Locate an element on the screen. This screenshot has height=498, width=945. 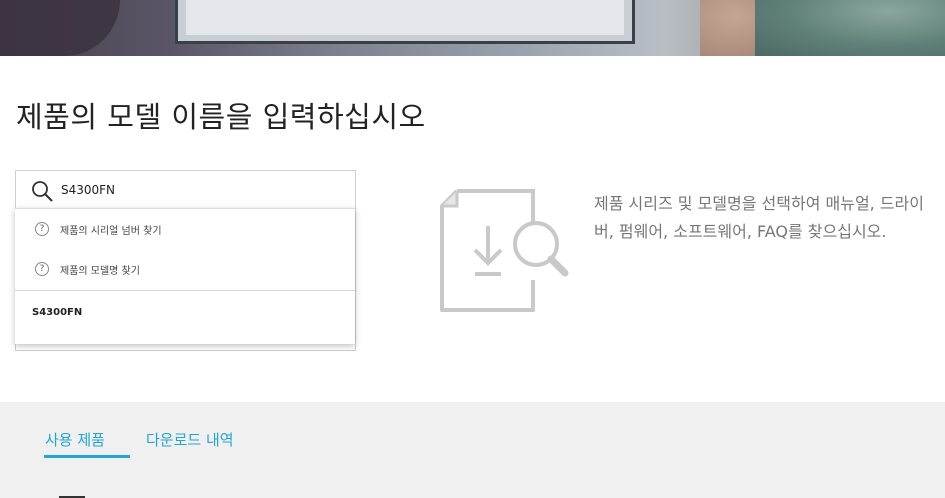
tab-my-products: 사용 제품 is located at coordinates (75, 439).